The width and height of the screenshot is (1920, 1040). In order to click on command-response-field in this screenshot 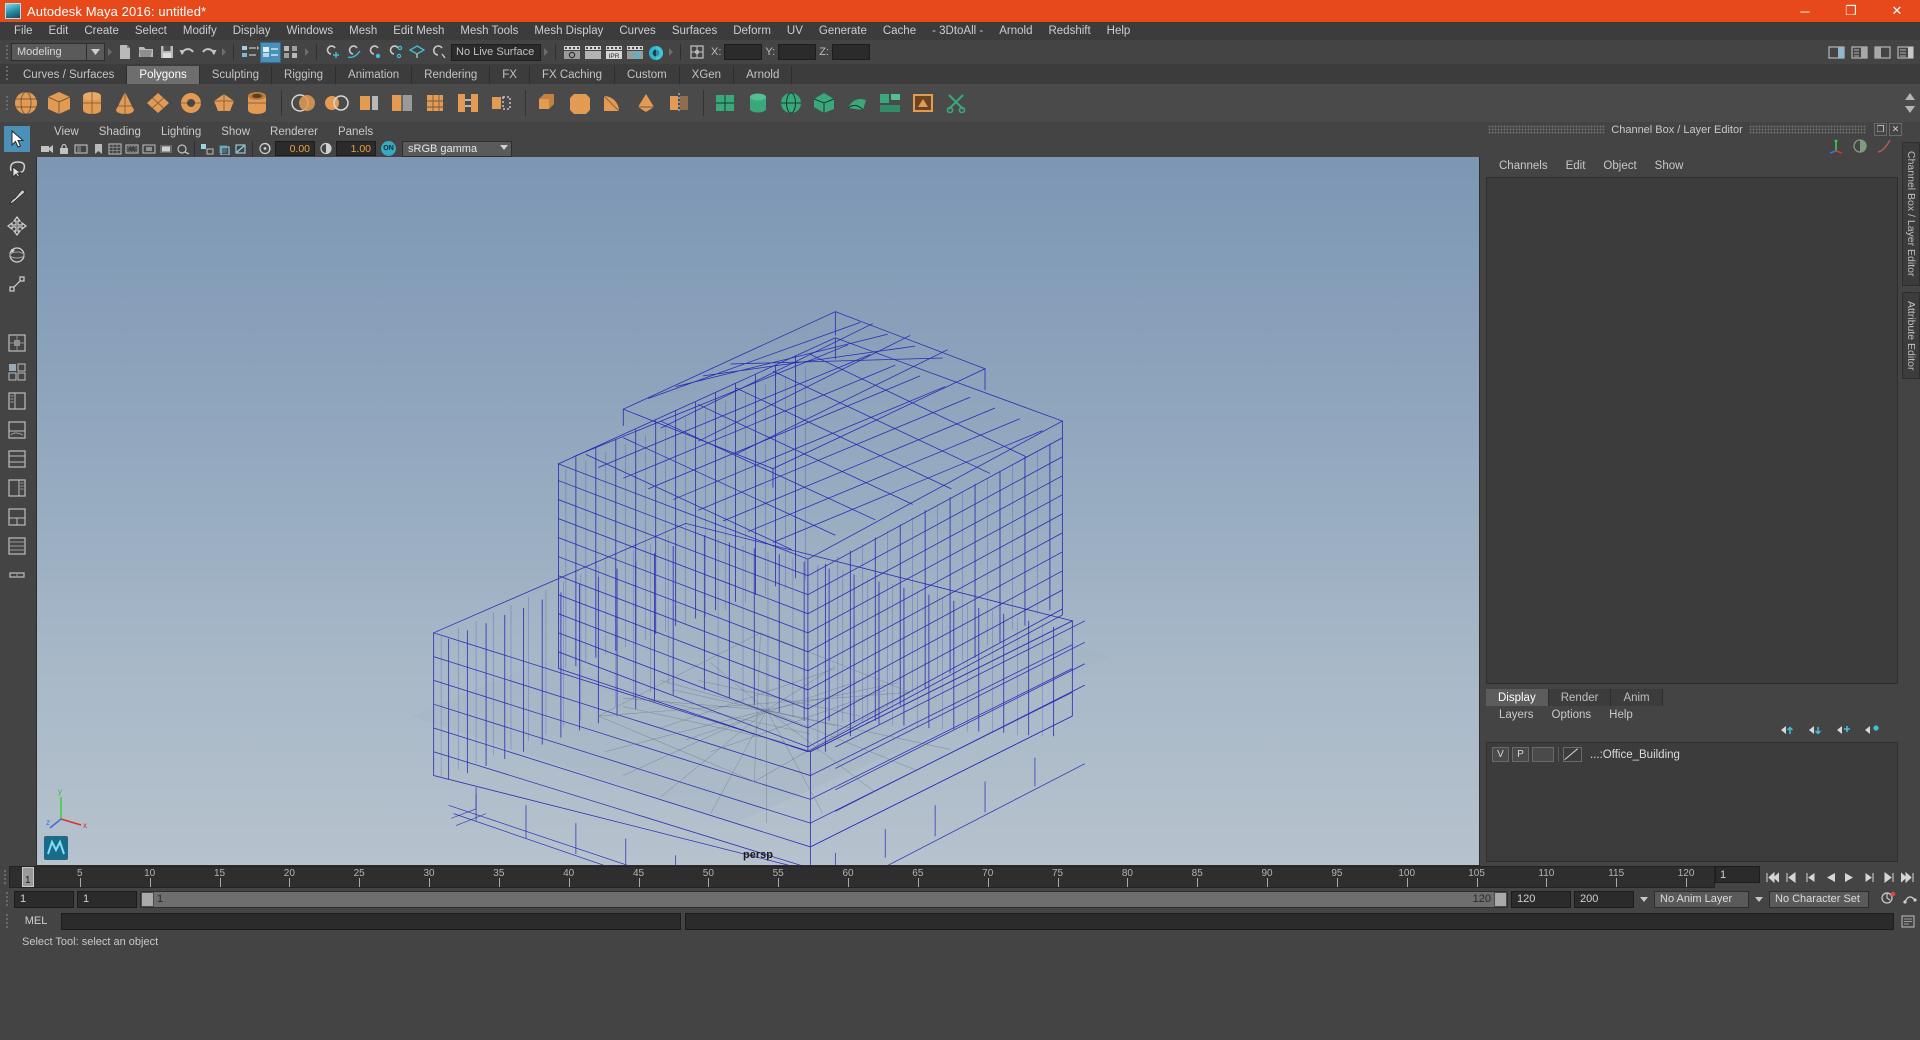, I will do `click(1289, 921)`.